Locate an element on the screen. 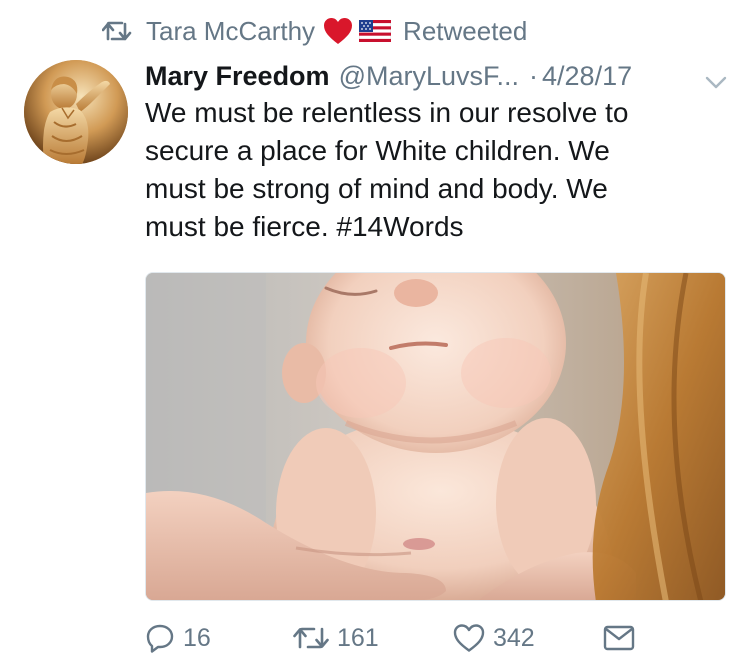  reply-icon is located at coordinates (160, 638).